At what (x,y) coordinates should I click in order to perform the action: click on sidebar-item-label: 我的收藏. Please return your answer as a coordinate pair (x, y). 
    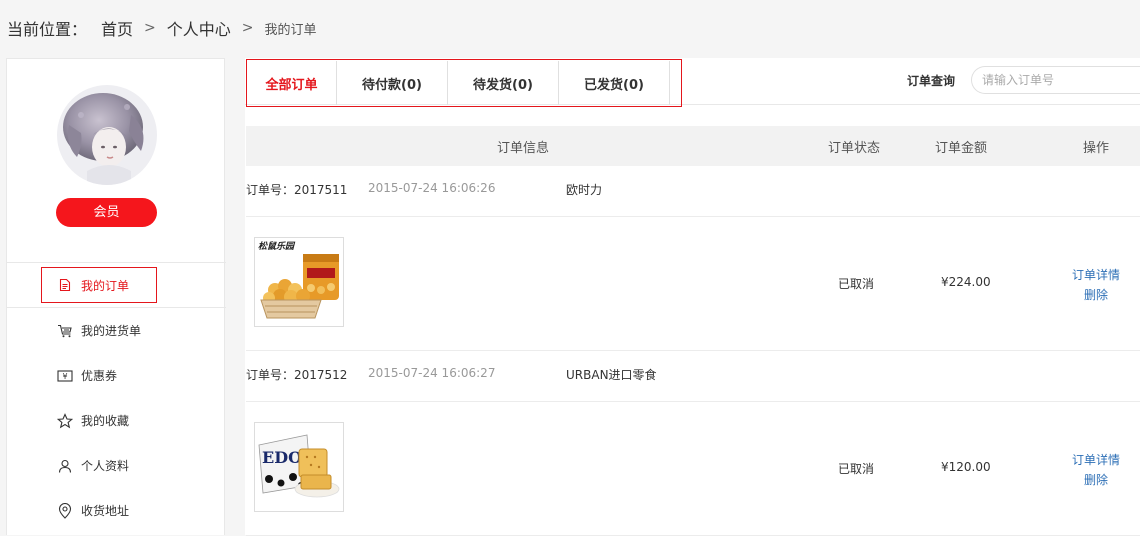
    Looking at the image, I should click on (105, 421).